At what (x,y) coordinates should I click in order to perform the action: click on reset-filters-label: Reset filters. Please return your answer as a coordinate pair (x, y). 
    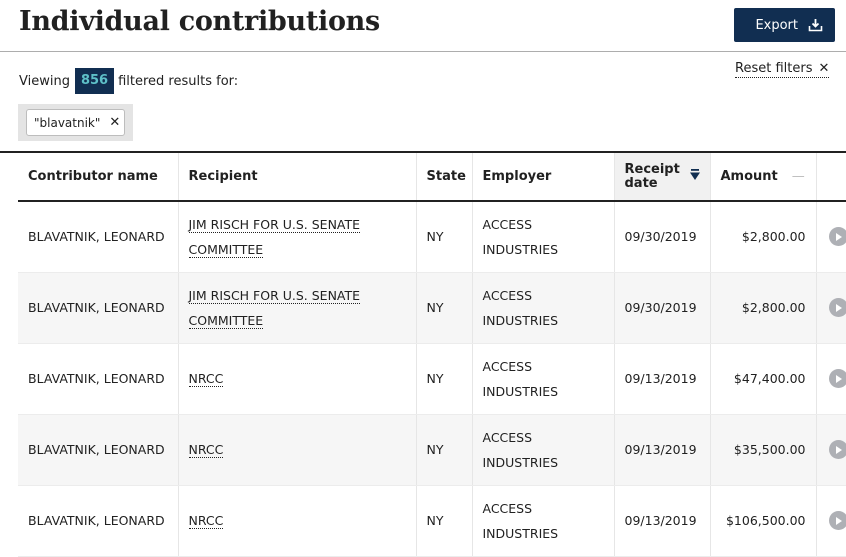
    Looking at the image, I should click on (774, 68).